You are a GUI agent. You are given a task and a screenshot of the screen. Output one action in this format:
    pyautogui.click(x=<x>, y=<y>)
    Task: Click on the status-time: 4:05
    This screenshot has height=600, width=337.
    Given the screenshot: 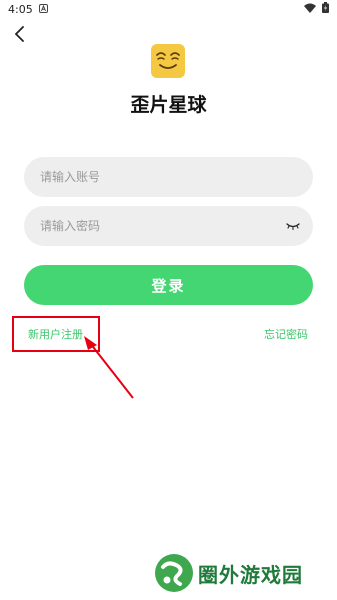 What is the action you would take?
    pyautogui.click(x=20, y=9)
    